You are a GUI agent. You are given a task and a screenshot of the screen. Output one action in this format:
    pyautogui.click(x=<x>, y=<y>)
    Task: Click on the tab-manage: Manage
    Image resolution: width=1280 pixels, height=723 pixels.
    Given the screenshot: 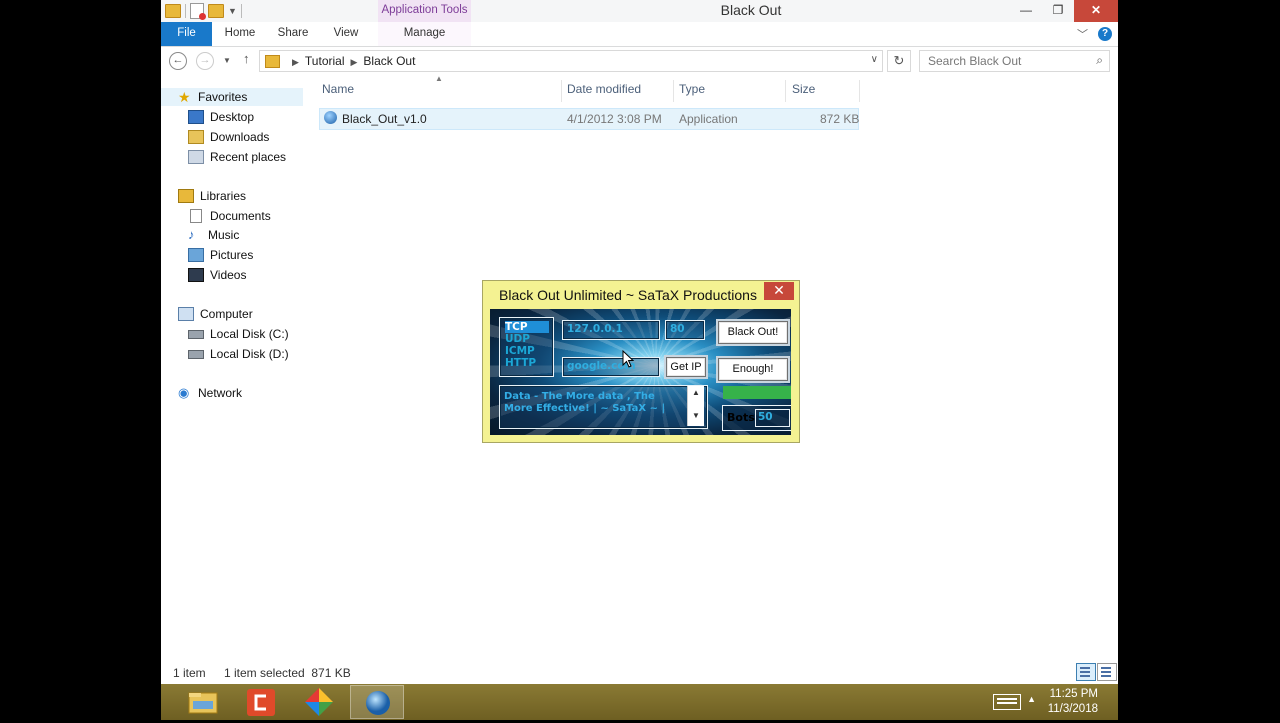 What is the action you would take?
    pyautogui.click(x=424, y=34)
    